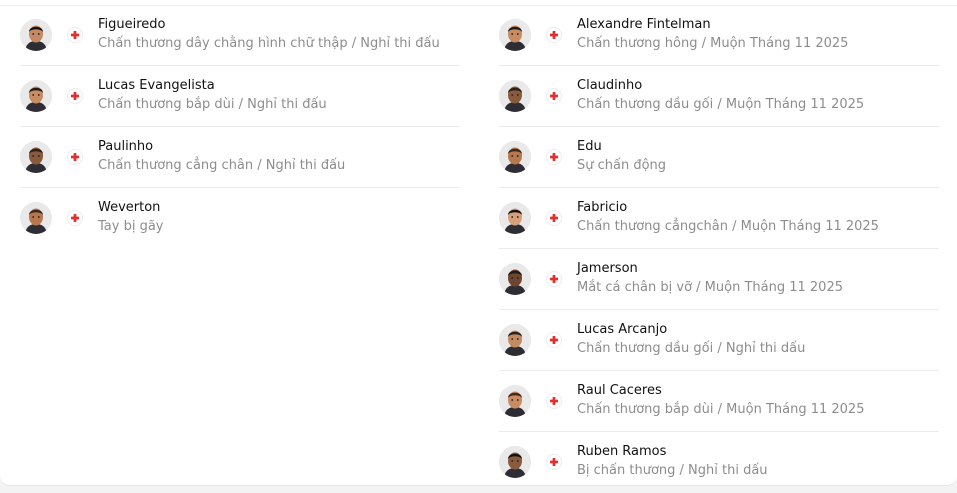 The width and height of the screenshot is (957, 493). Describe the element at coordinates (131, 226) in the screenshot. I see `injury-status: Tay bị gãy` at that location.